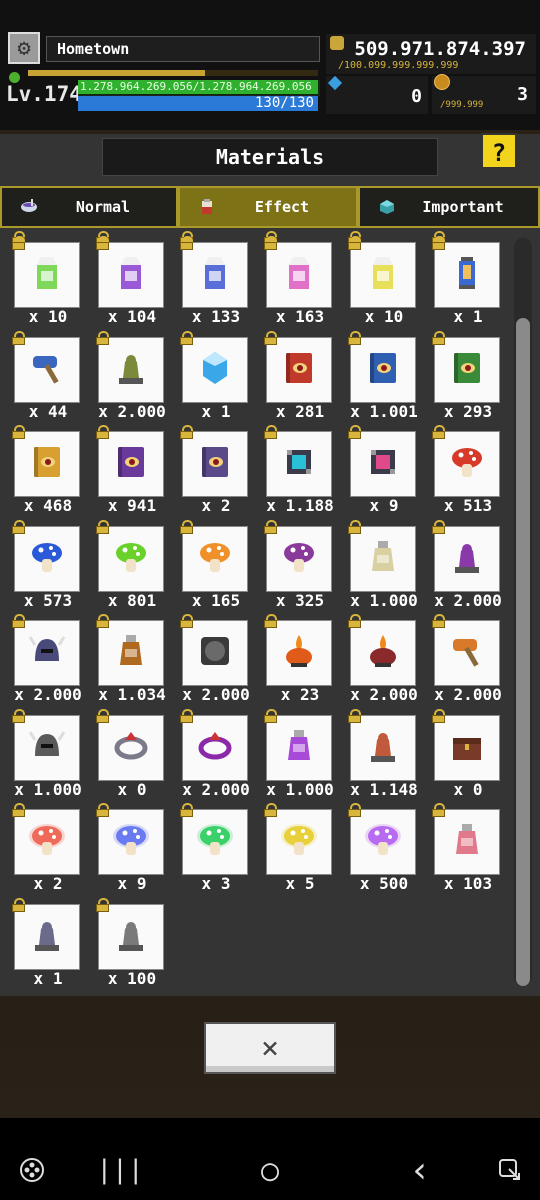  I want to click on material-item: x 801, so click(126, 560).